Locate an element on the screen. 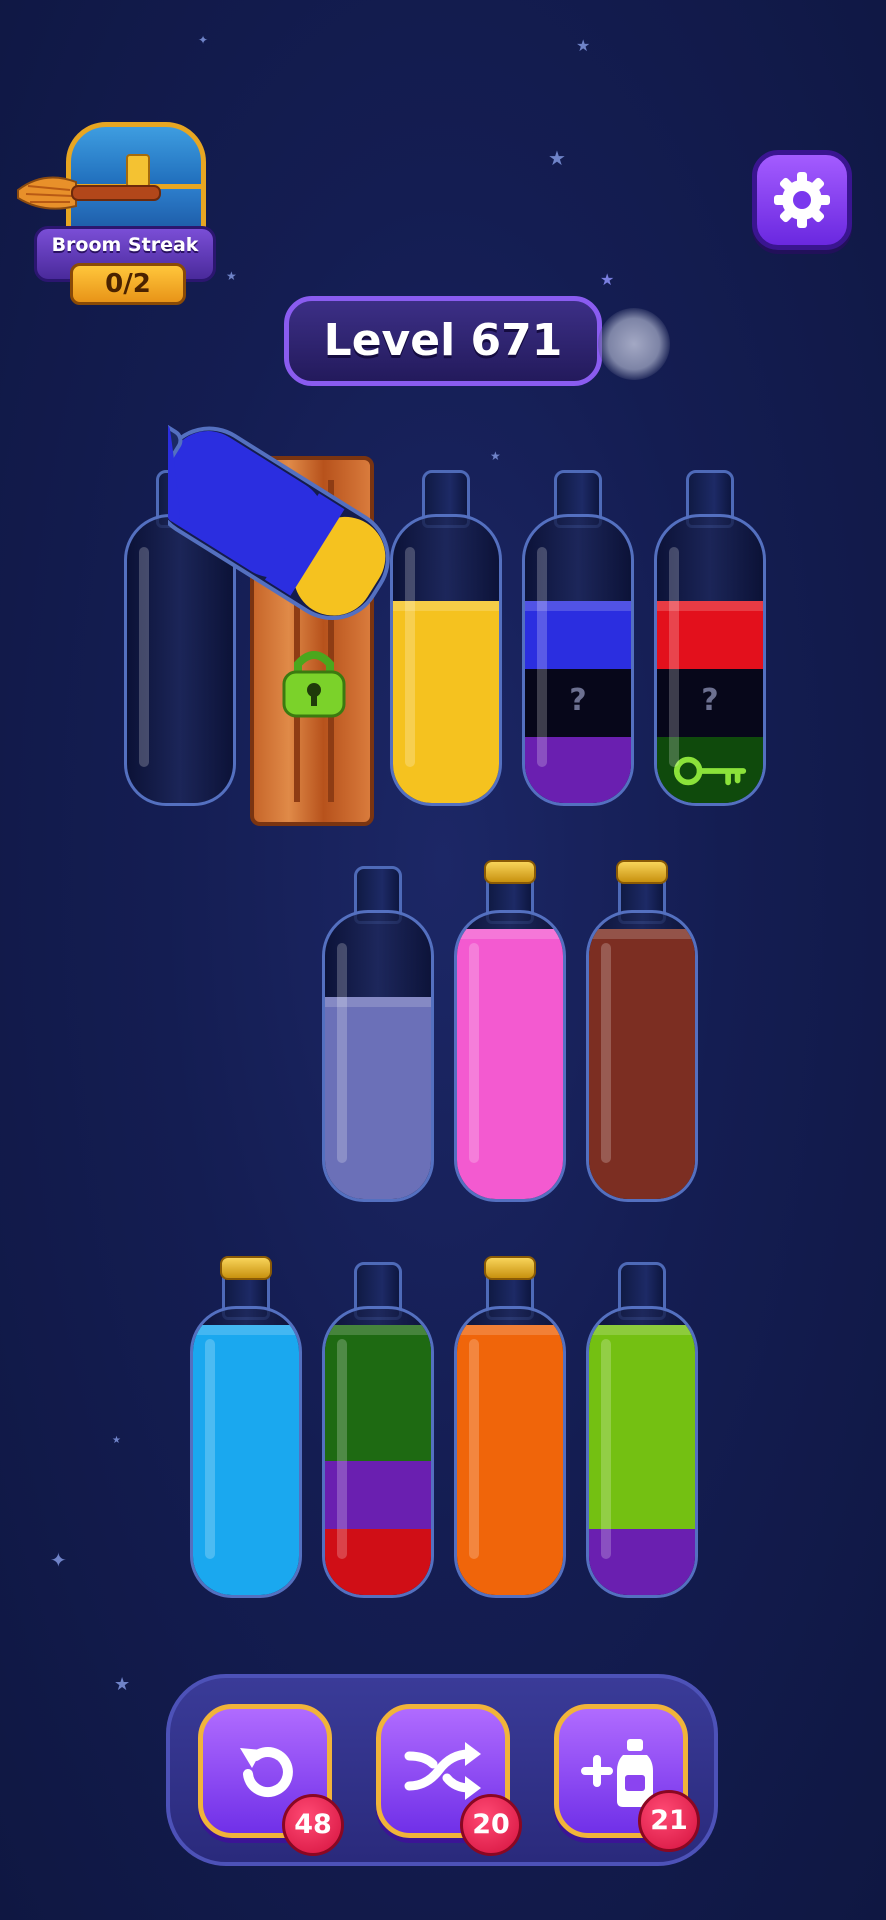 Image resolution: width=886 pixels, height=1920 pixels. settings-button is located at coordinates (802, 200).